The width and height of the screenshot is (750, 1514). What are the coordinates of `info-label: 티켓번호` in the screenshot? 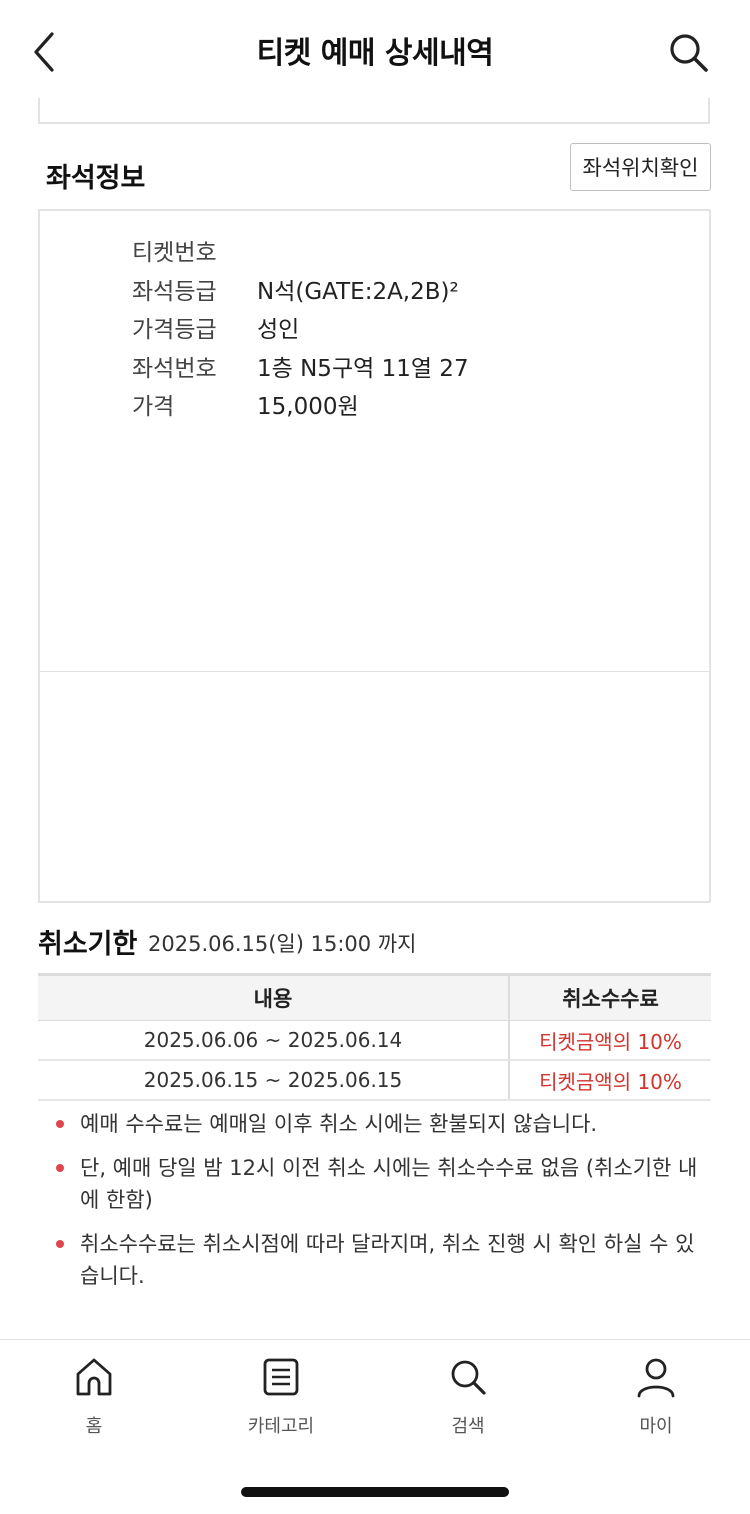 It's located at (174, 253).